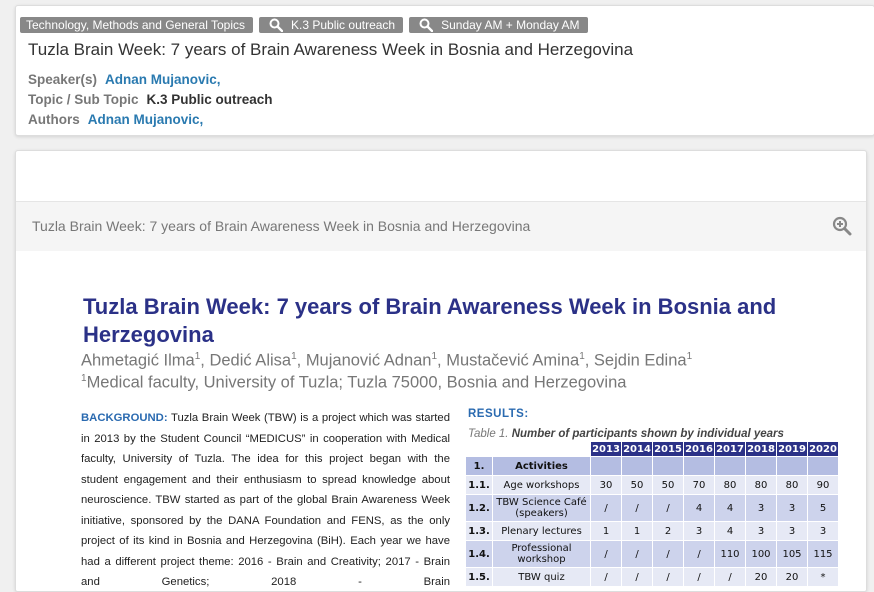 This screenshot has width=874, height=592. Describe the element at coordinates (138, 360) in the screenshot. I see `author-name: Ahmetagić Ilma` at that location.